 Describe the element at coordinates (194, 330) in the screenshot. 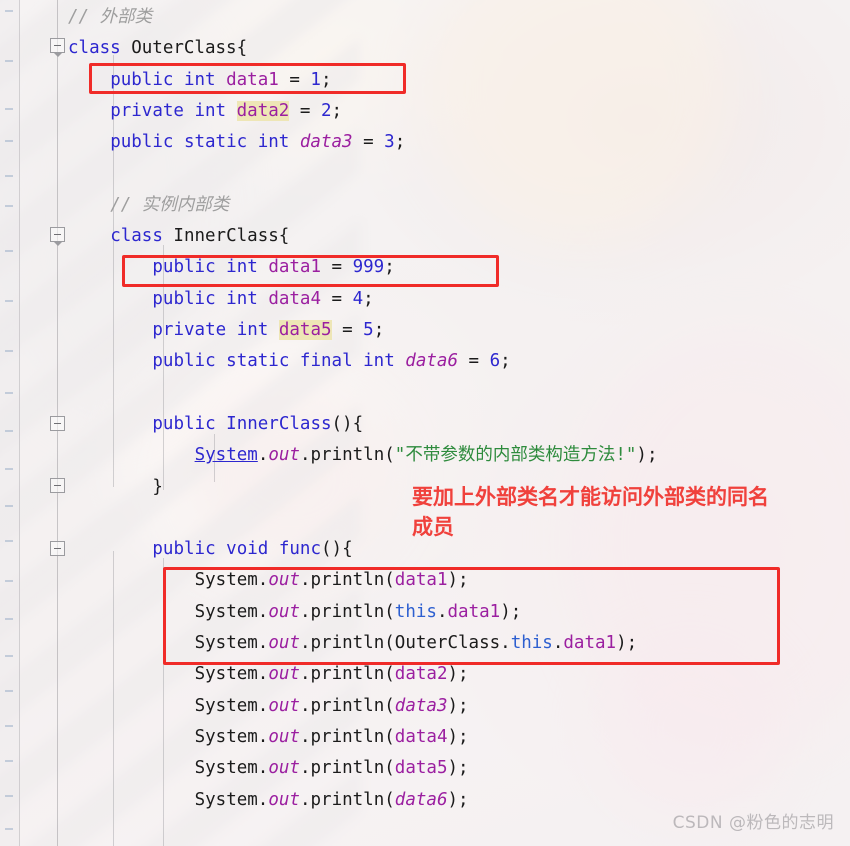

I see `code-token: private` at that location.